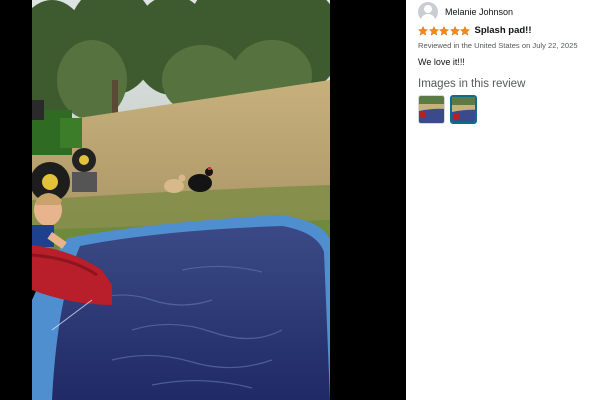  What do you see at coordinates (441, 62) in the screenshot?
I see `review-body: We love it!!!` at bounding box center [441, 62].